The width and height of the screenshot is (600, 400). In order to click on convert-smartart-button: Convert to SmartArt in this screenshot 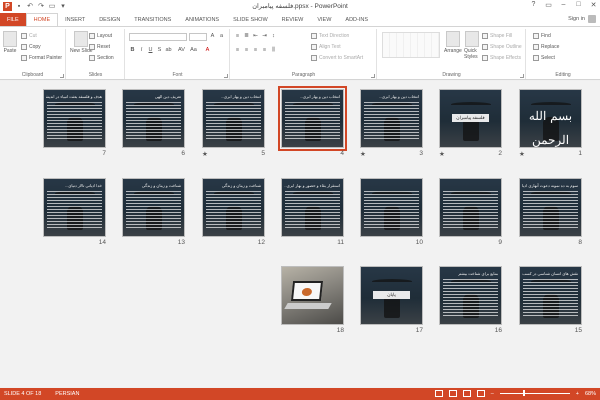, I will do `click(337, 58)`.